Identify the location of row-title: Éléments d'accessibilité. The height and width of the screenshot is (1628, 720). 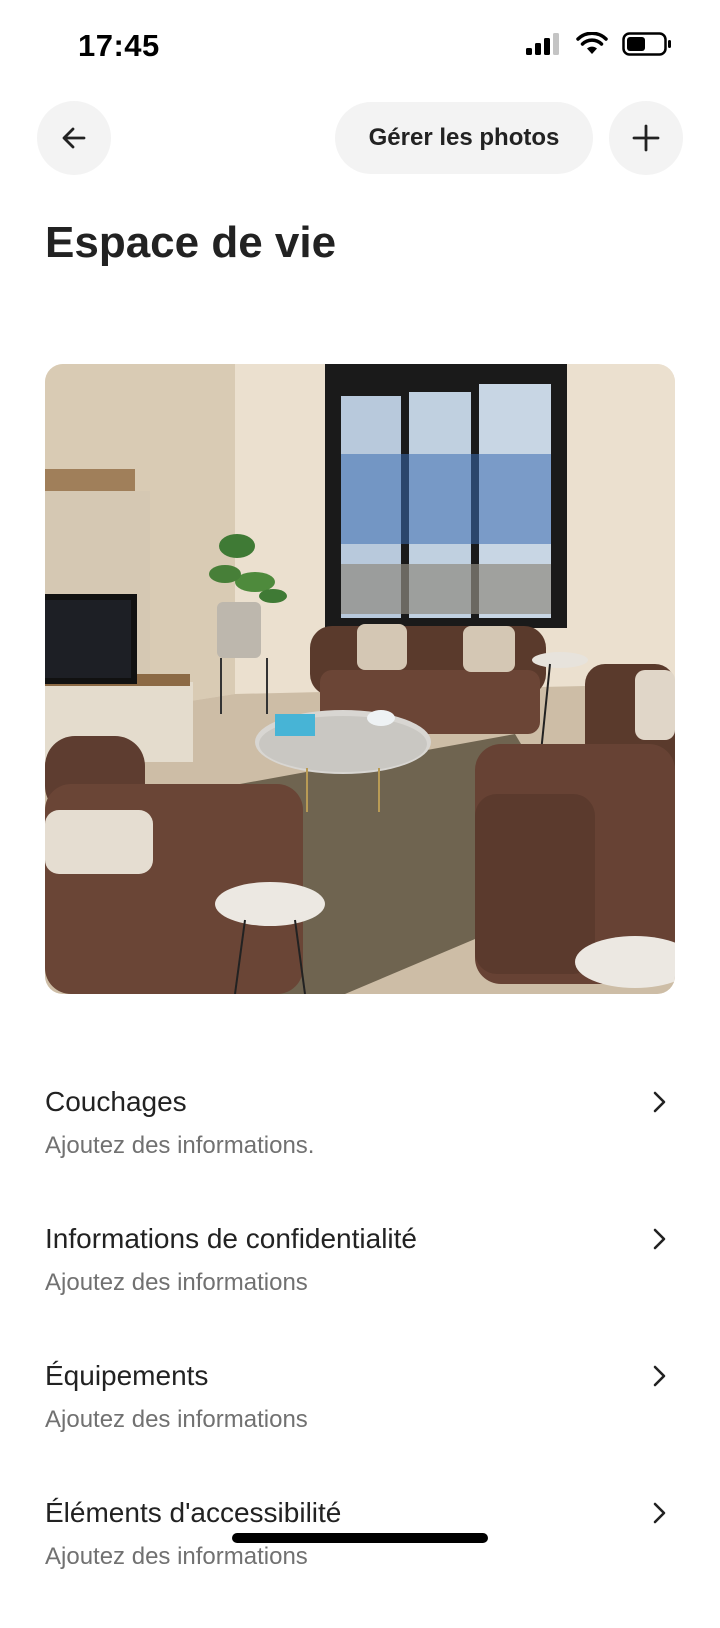
(193, 1512).